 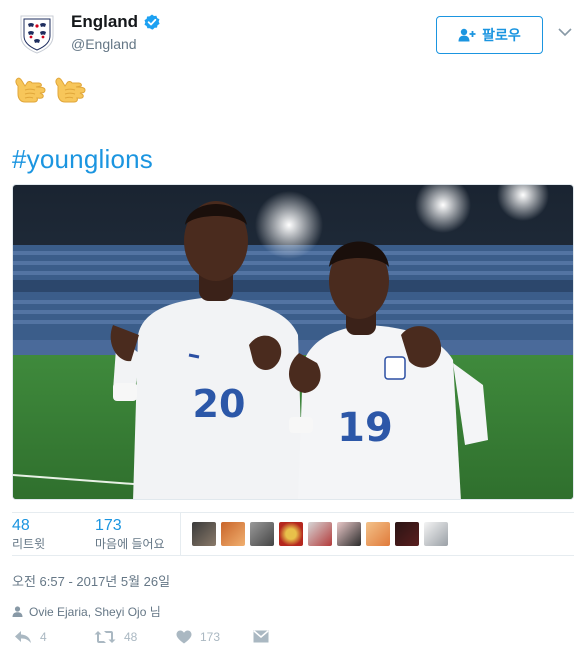 What do you see at coordinates (130, 544) in the screenshot?
I see `like-label: 마음에 들어요` at bounding box center [130, 544].